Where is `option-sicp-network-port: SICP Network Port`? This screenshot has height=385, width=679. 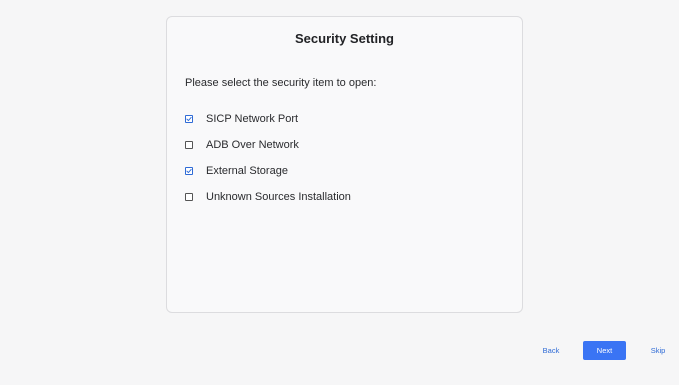
option-sicp-network-port: SICP Network Port is located at coordinates (268, 119).